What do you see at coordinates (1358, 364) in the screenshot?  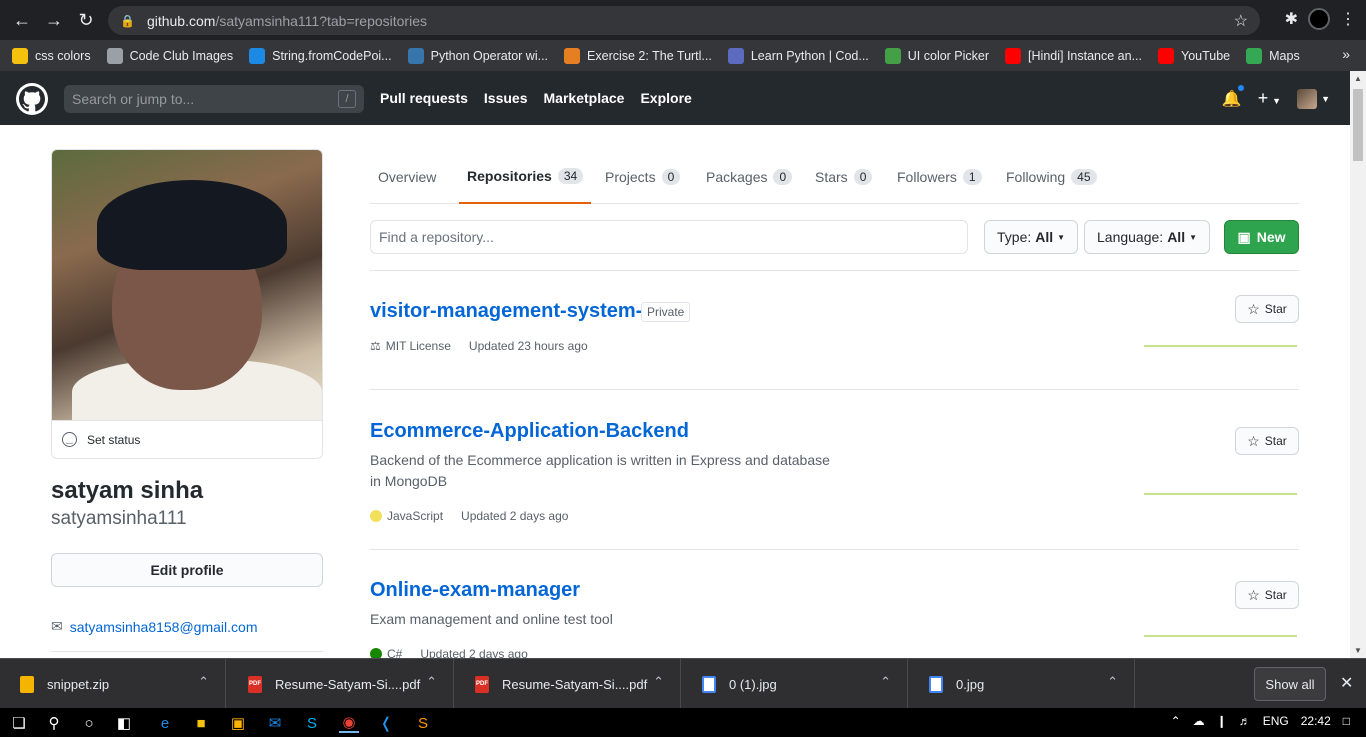 I see `page-scrollbar: ▲ ▼` at bounding box center [1358, 364].